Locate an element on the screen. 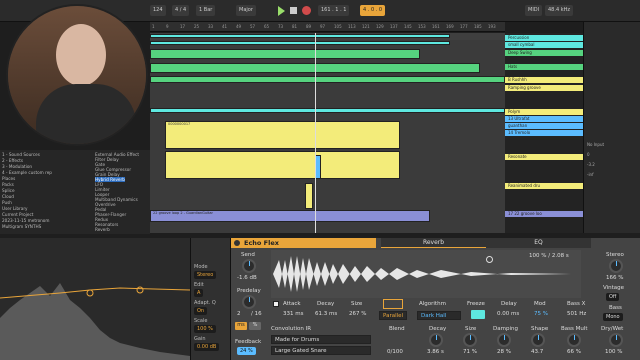 This screenshot has height=360, width=640. position-field: 161 . 1 . 1 is located at coordinates (334, 10).